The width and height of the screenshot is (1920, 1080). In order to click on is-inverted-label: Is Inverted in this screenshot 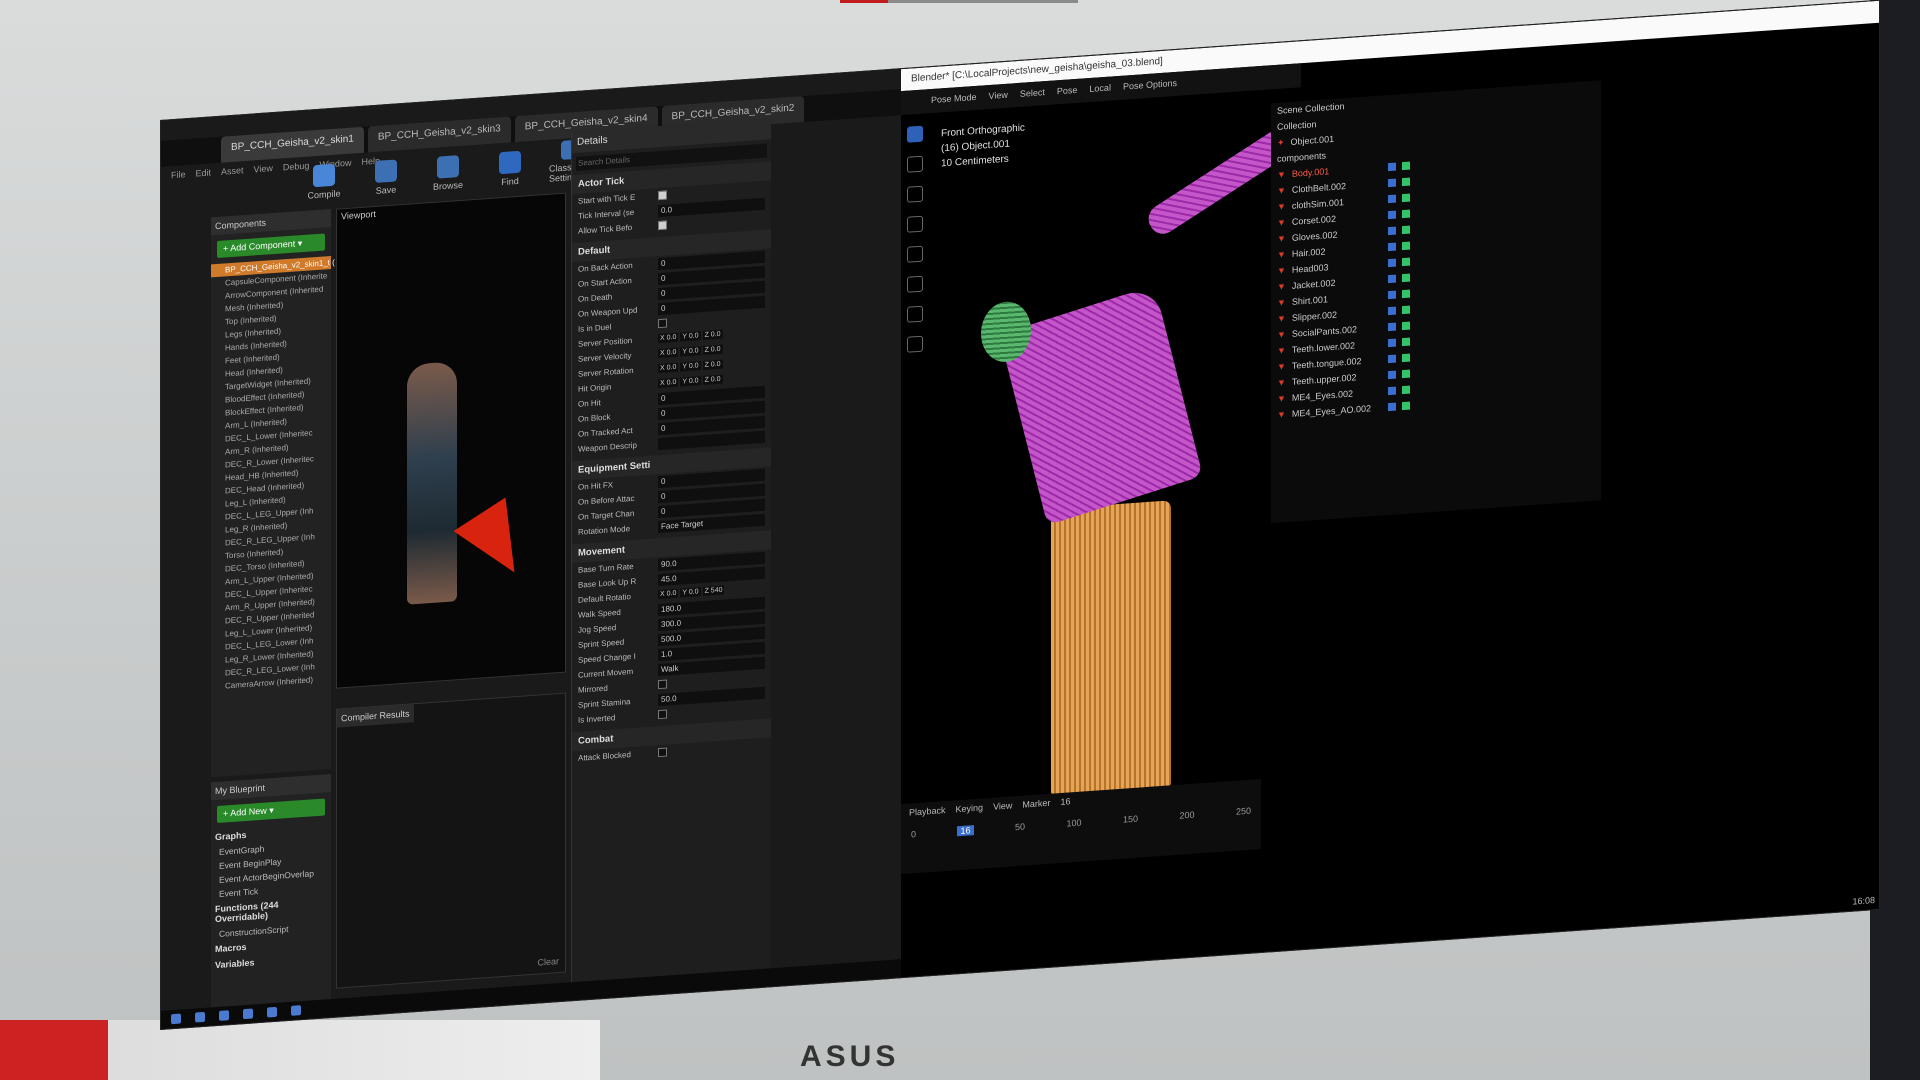, I will do `click(597, 719)`.